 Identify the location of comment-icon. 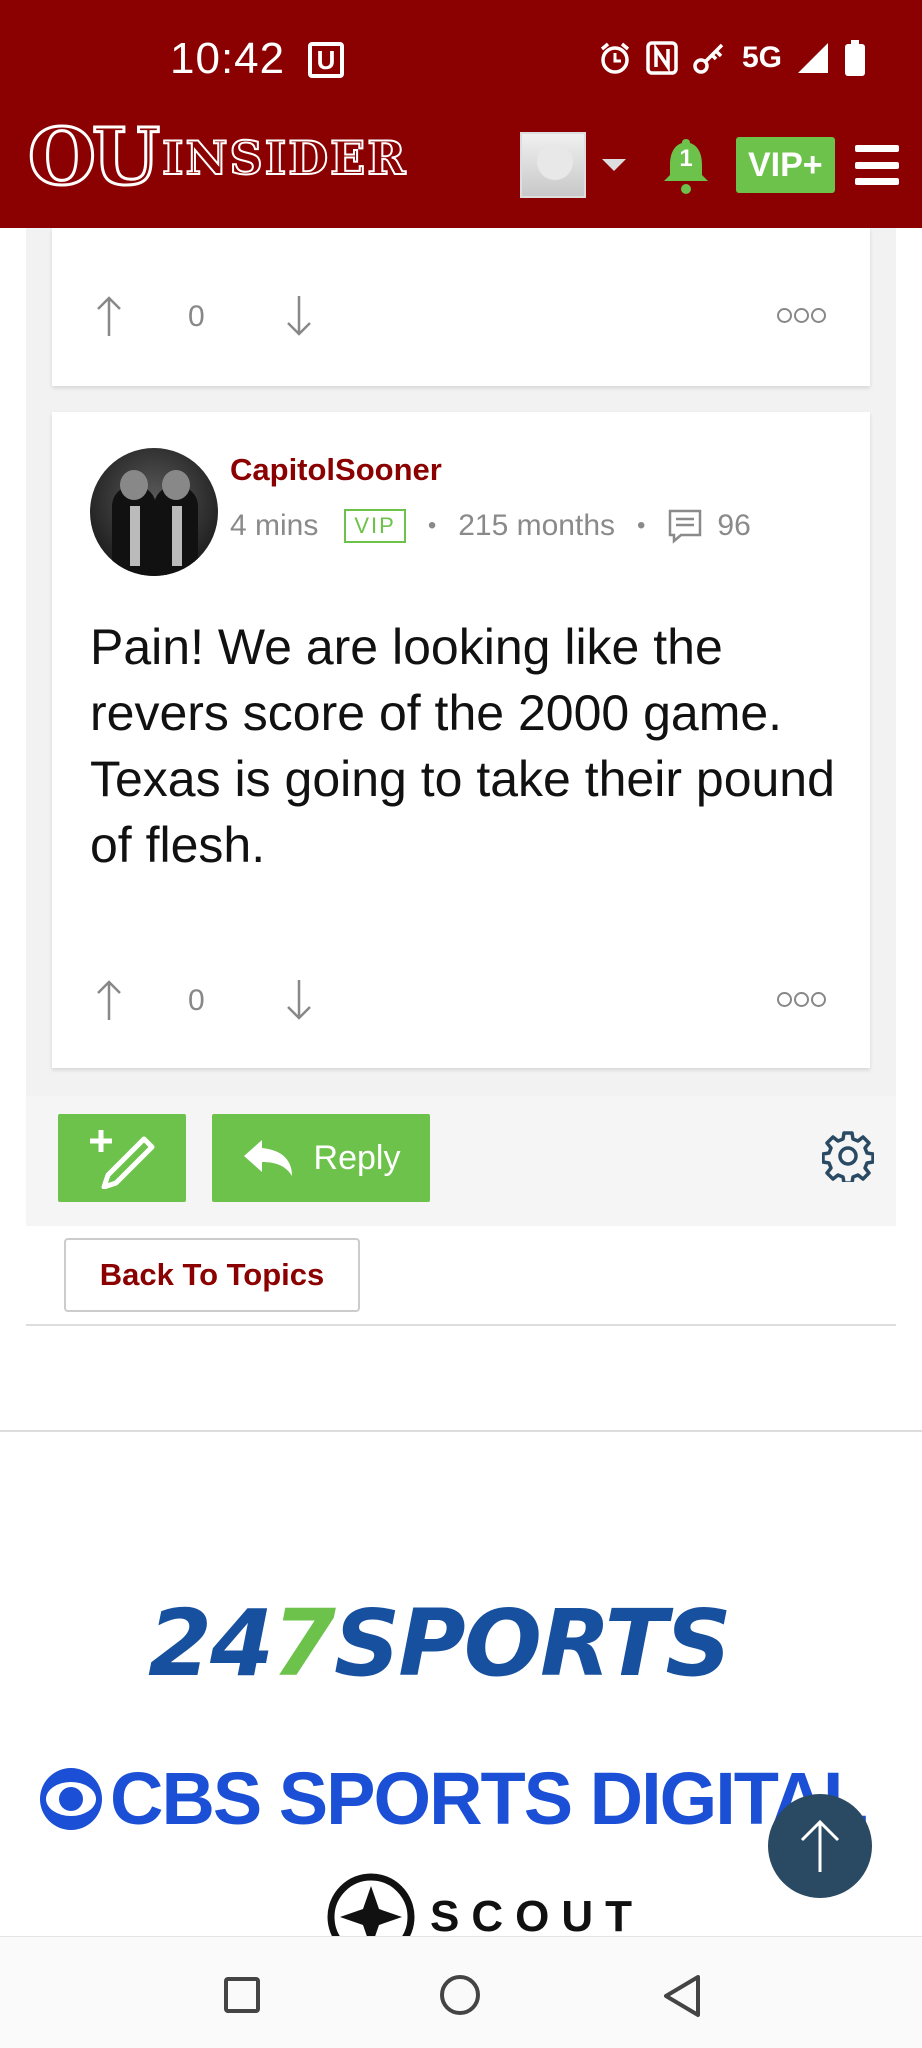
(685, 526).